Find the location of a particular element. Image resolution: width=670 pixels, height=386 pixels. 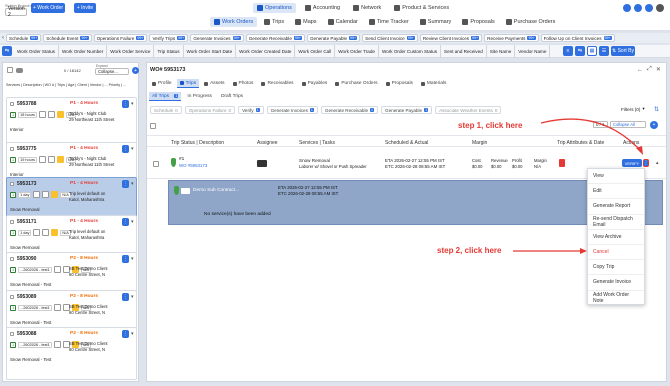

annotation-arrows is located at coordinates (578, 186).